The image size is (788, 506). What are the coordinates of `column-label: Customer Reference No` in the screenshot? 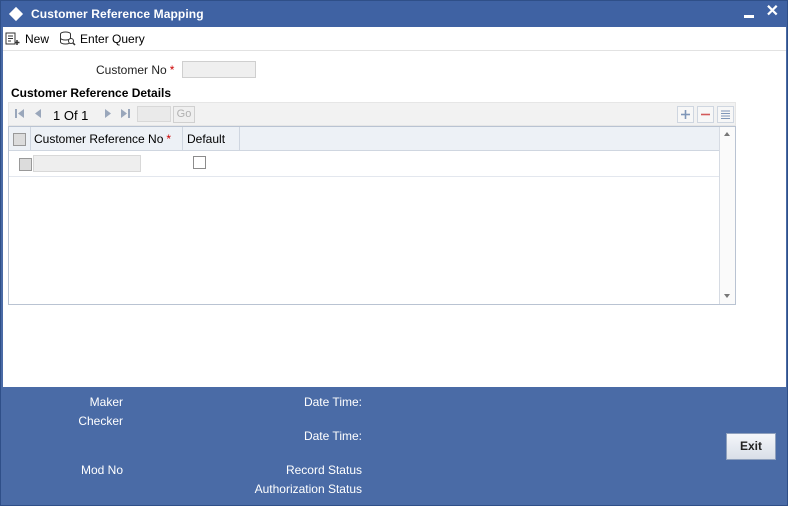 It's located at (99, 139).